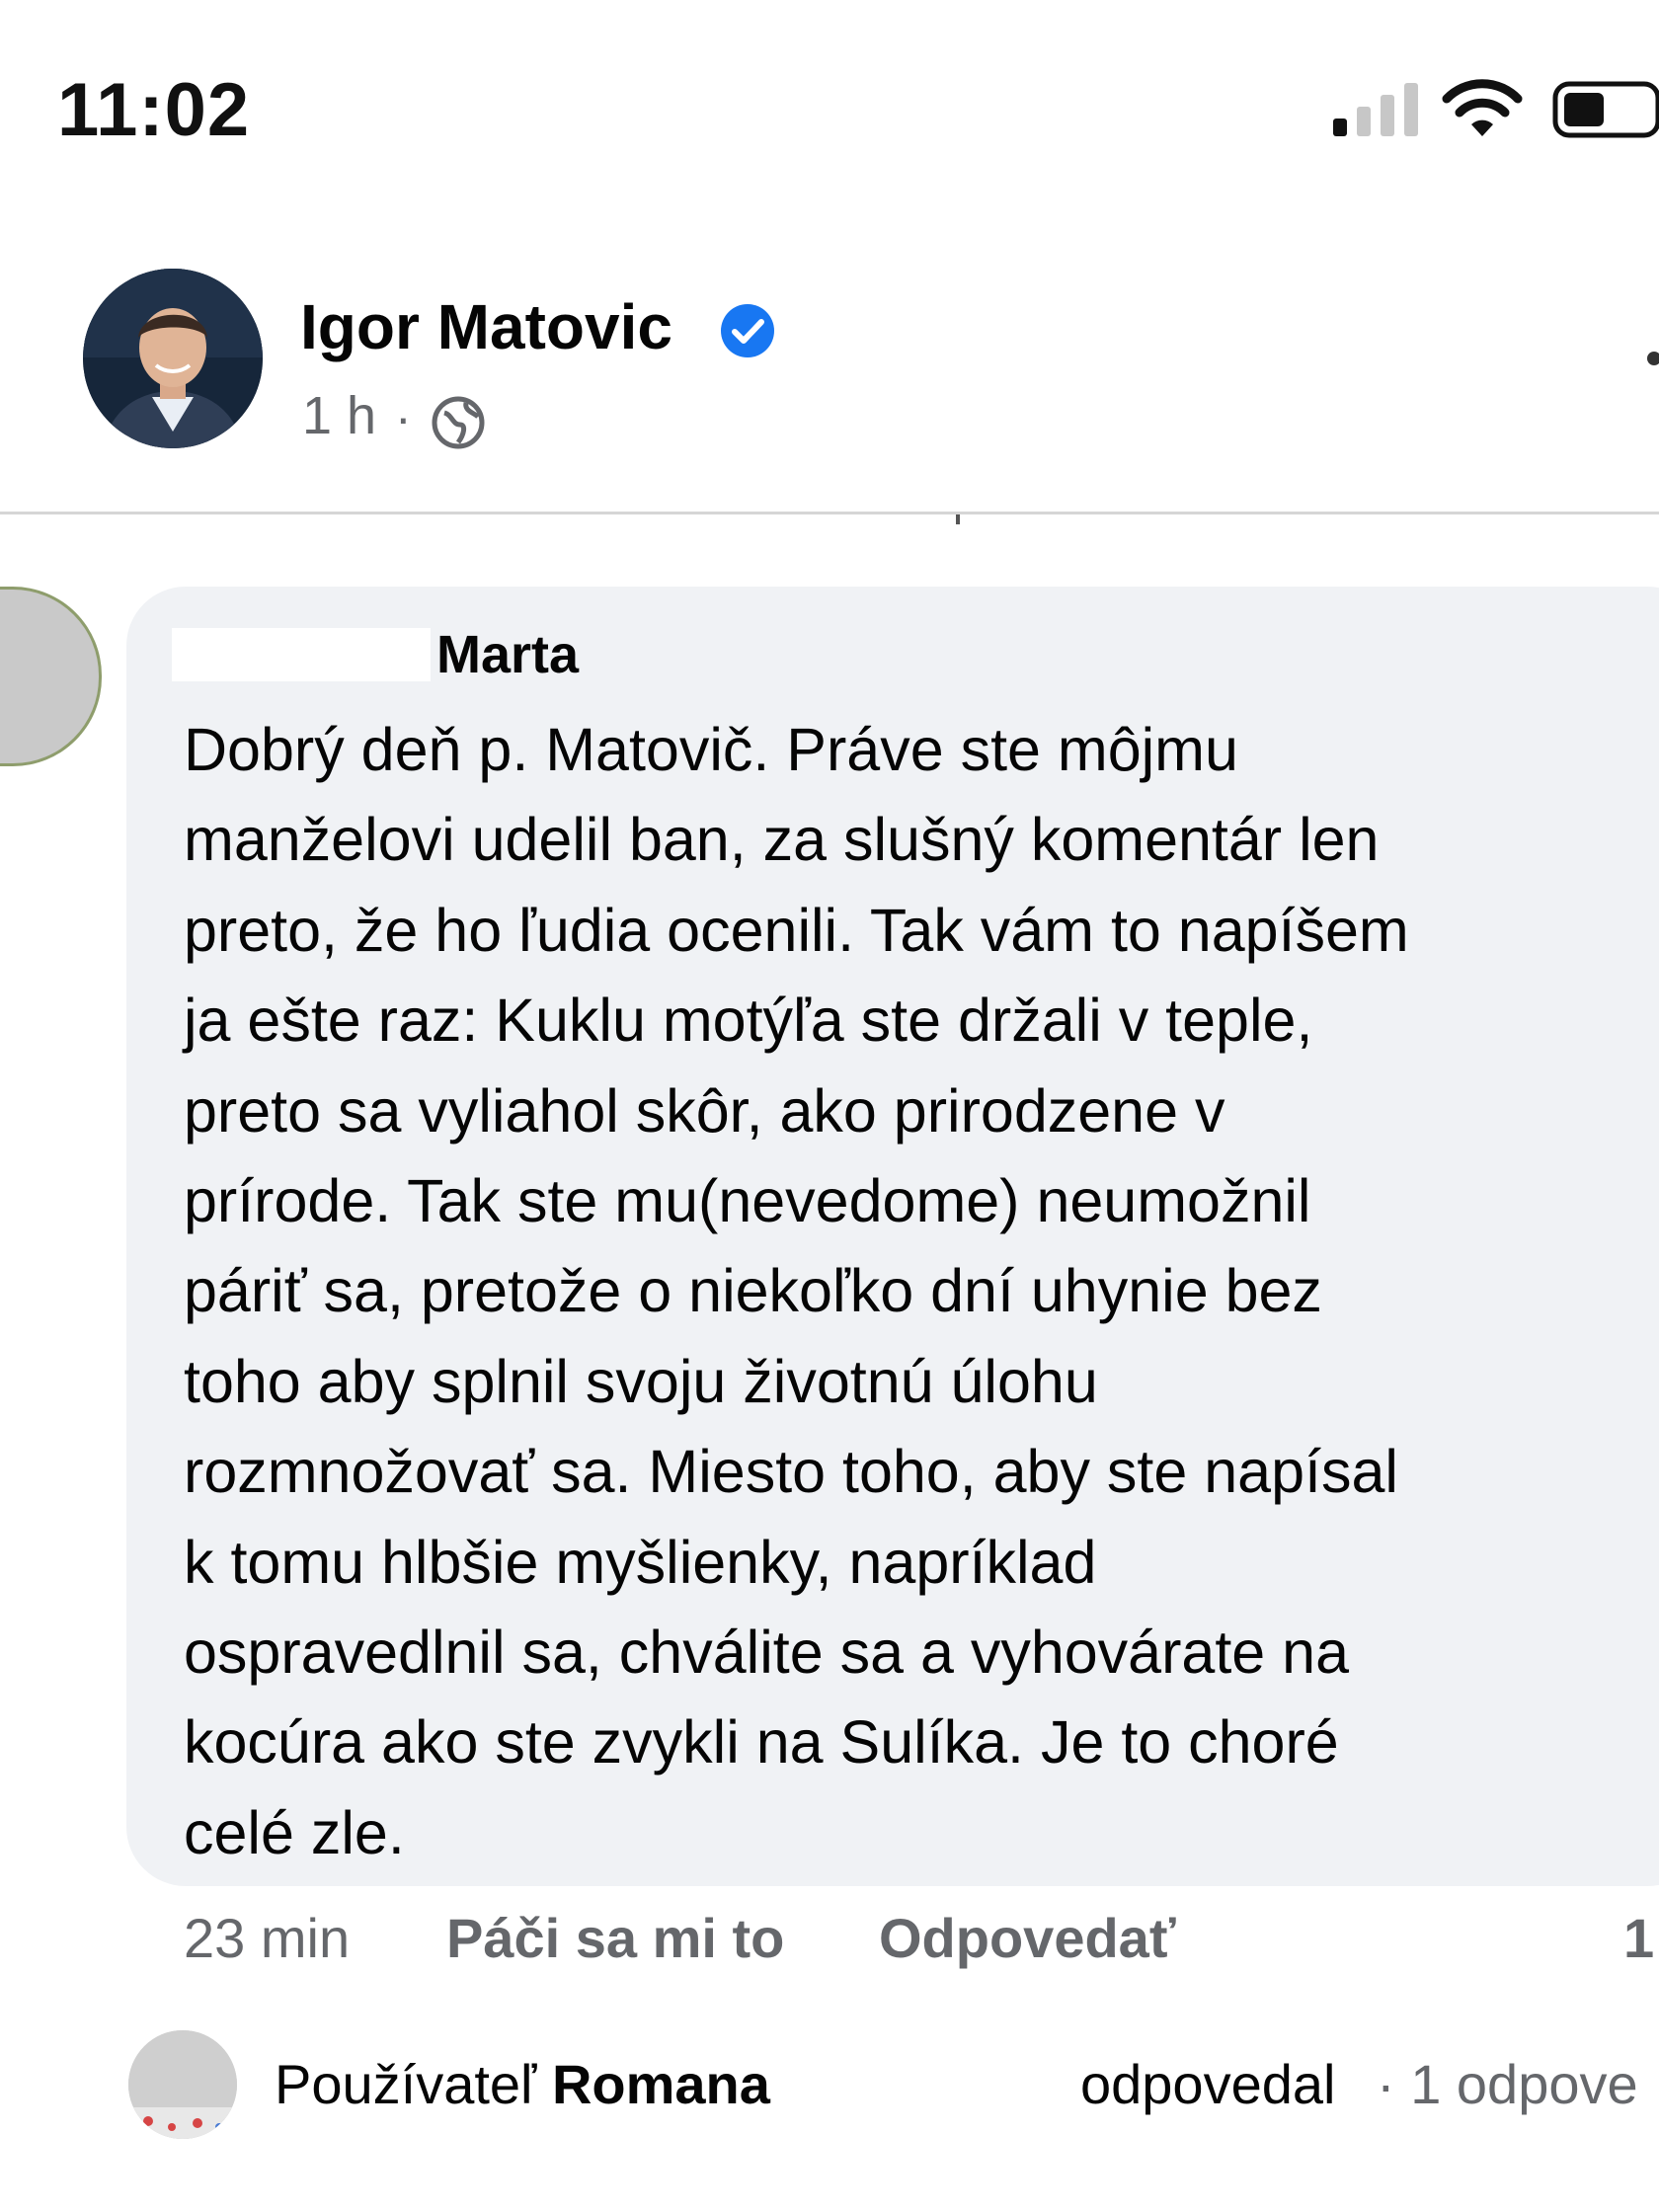 Image resolution: width=1659 pixels, height=2212 pixels. I want to click on verified-badge-icon, so click(748, 330).